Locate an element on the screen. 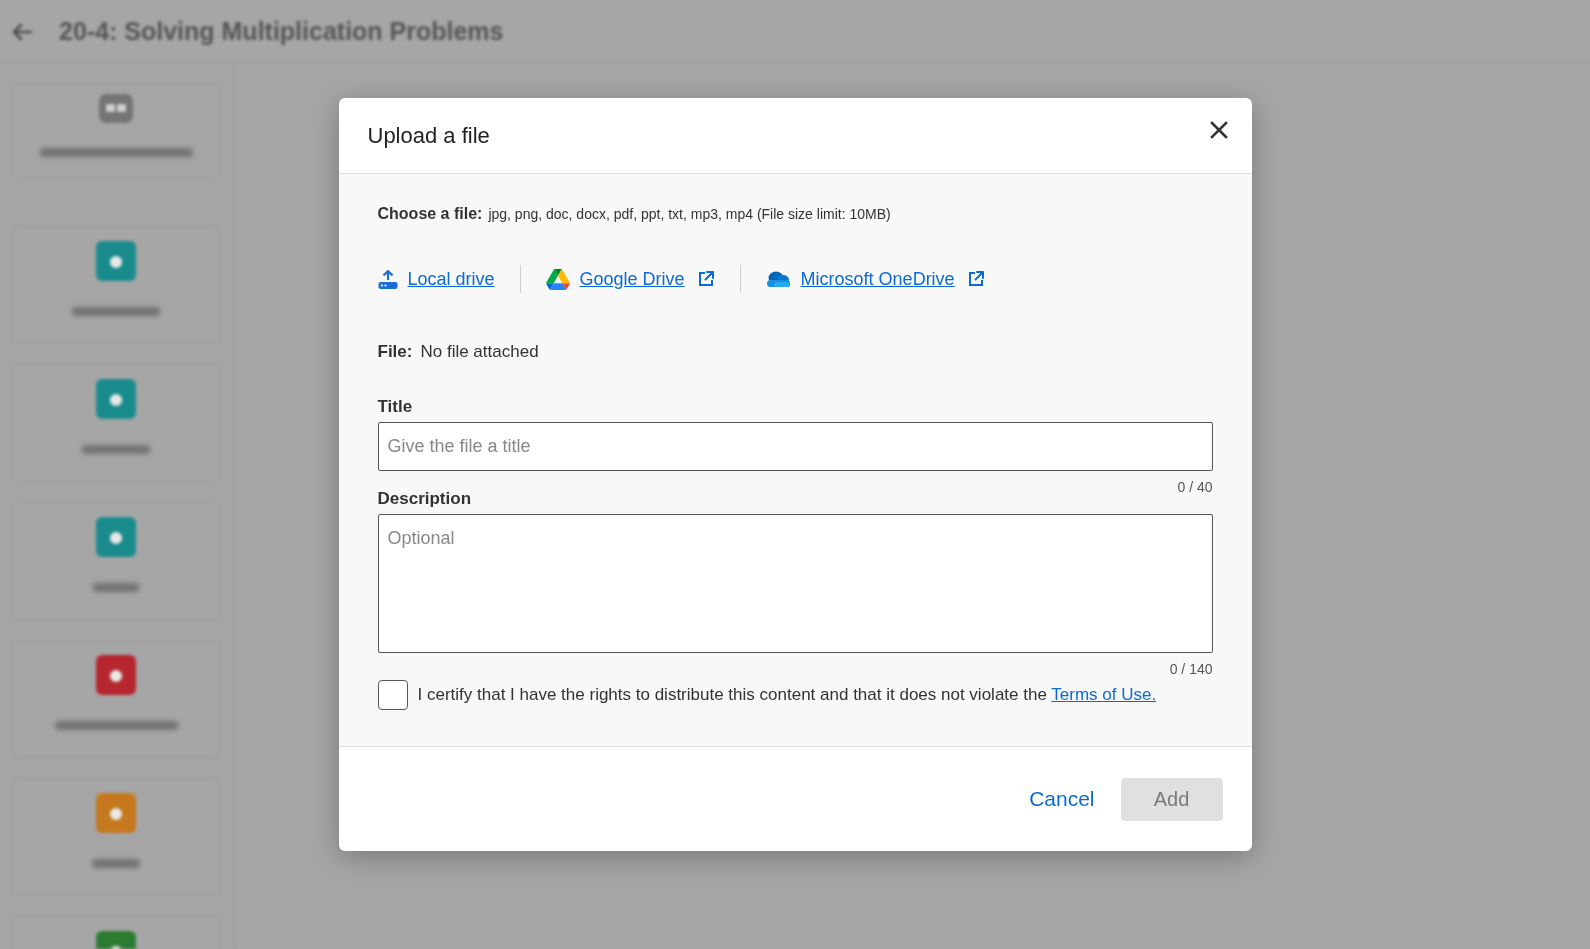 This screenshot has width=1590, height=949. choose-file-label: Choose a file: is located at coordinates (430, 214).